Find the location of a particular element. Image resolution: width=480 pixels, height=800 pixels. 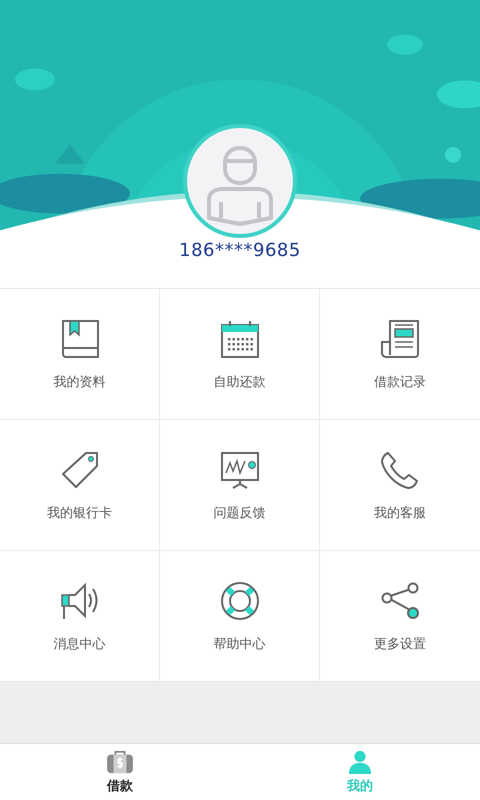

menu-item: 自助还款 is located at coordinates (240, 354).